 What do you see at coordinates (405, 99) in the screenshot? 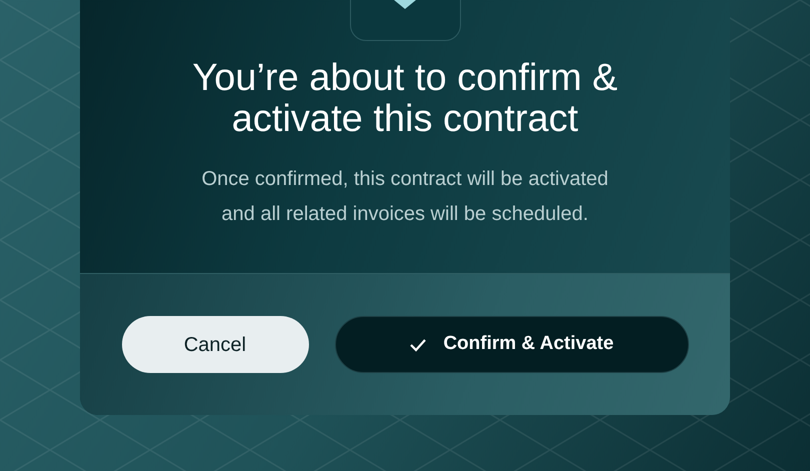
I see `dialog-title: You’re about to confirm & activate this contract` at bounding box center [405, 99].